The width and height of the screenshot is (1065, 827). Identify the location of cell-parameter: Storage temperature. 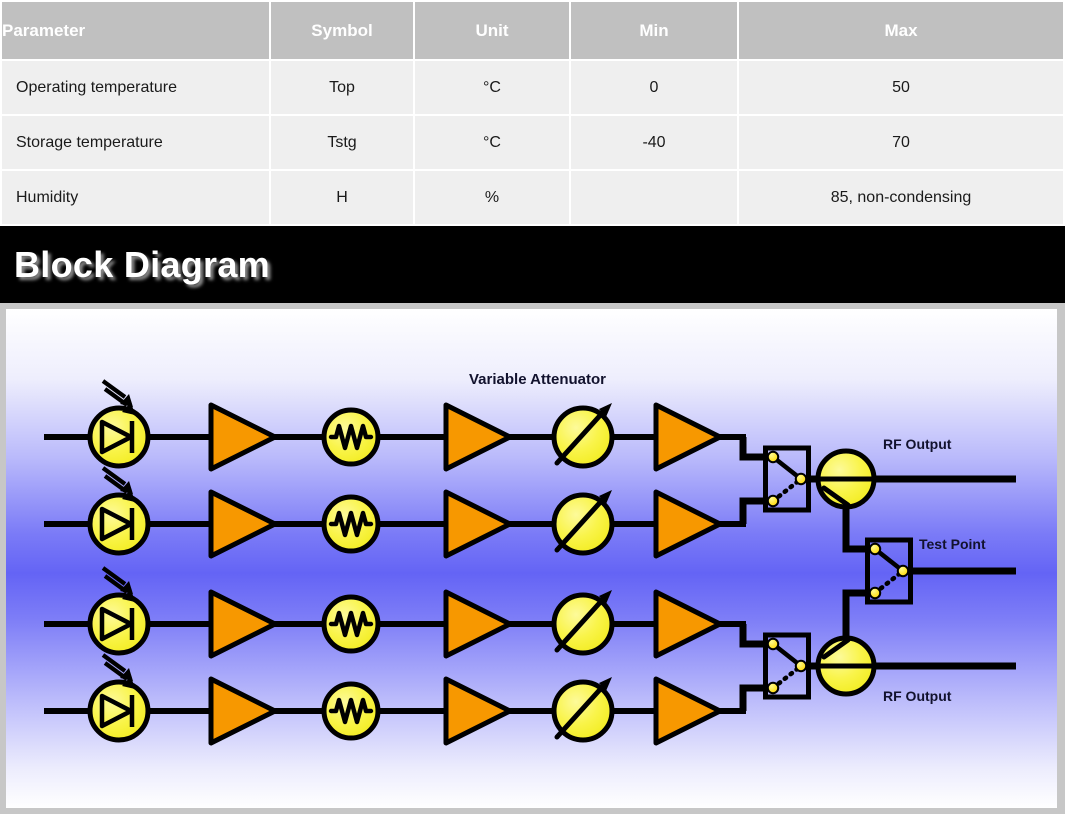
(135, 142).